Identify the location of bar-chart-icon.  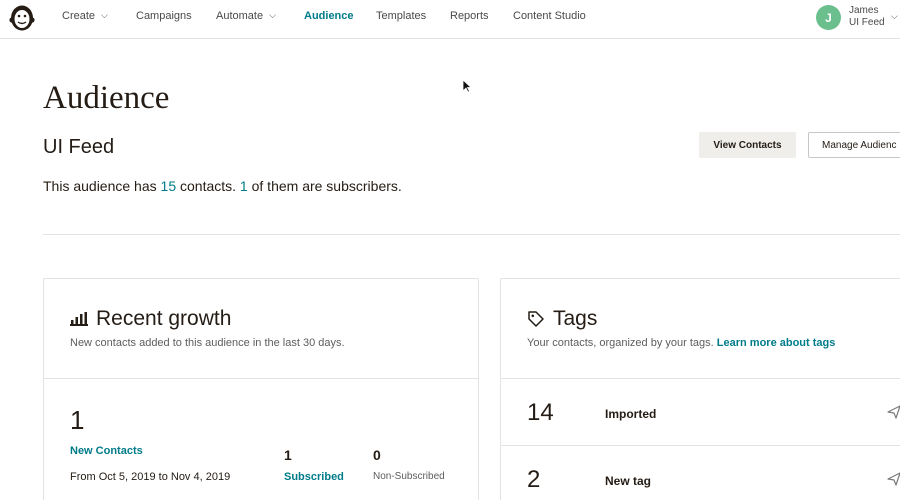
(79, 319).